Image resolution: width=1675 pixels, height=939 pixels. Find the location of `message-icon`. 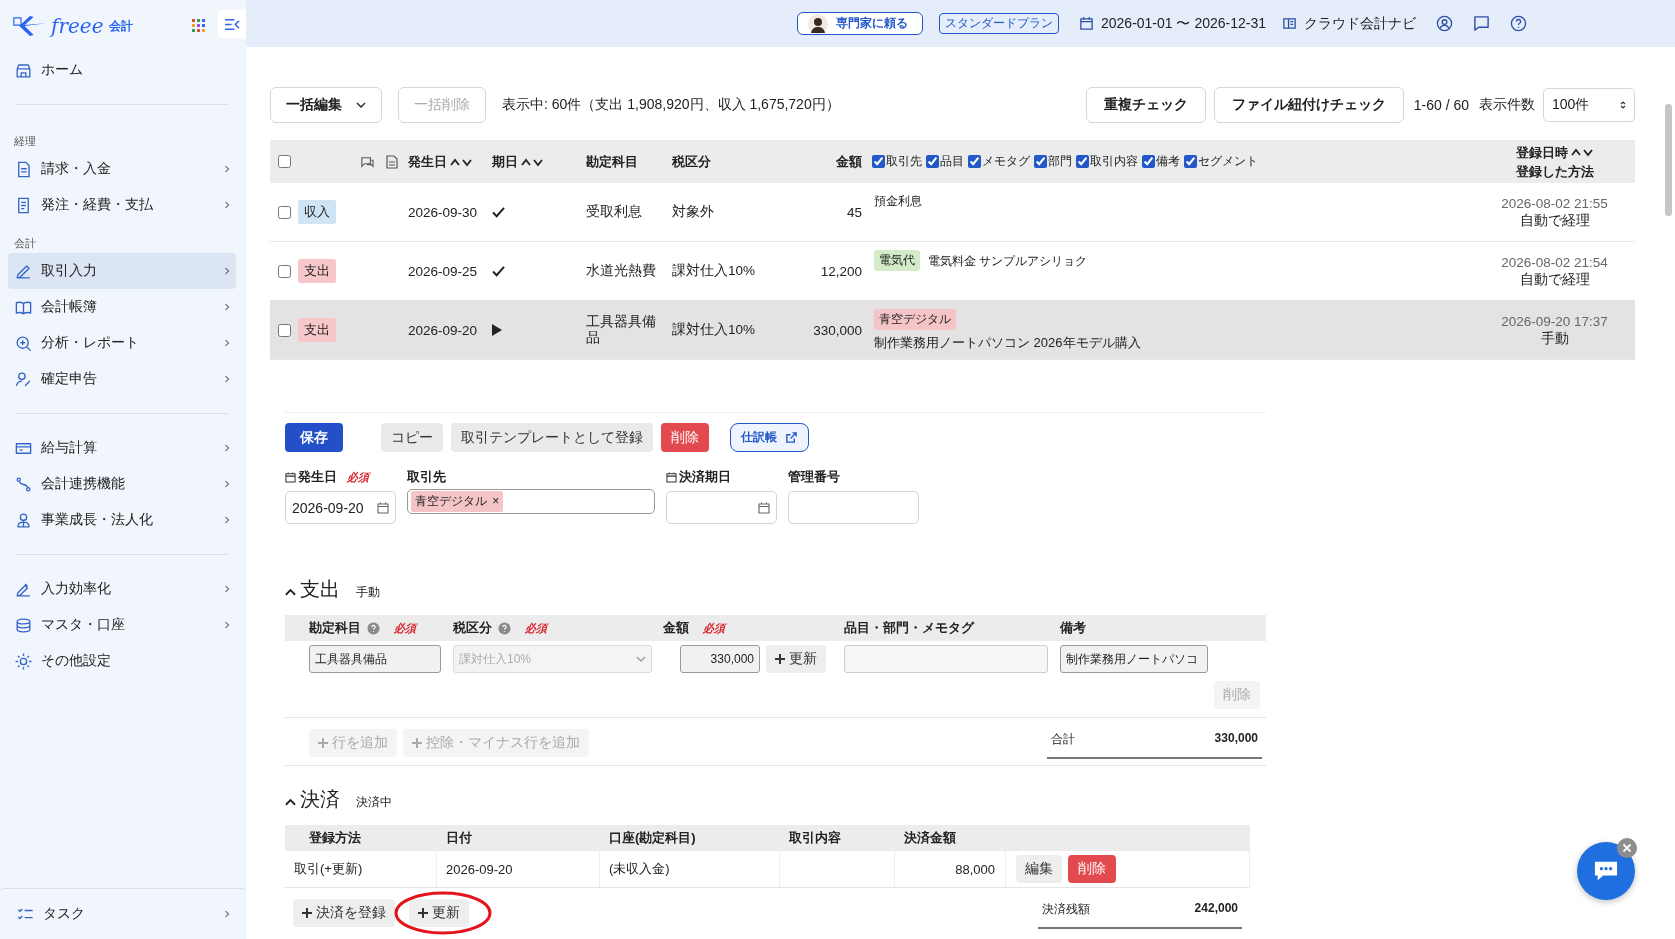

message-icon is located at coordinates (1481, 23).